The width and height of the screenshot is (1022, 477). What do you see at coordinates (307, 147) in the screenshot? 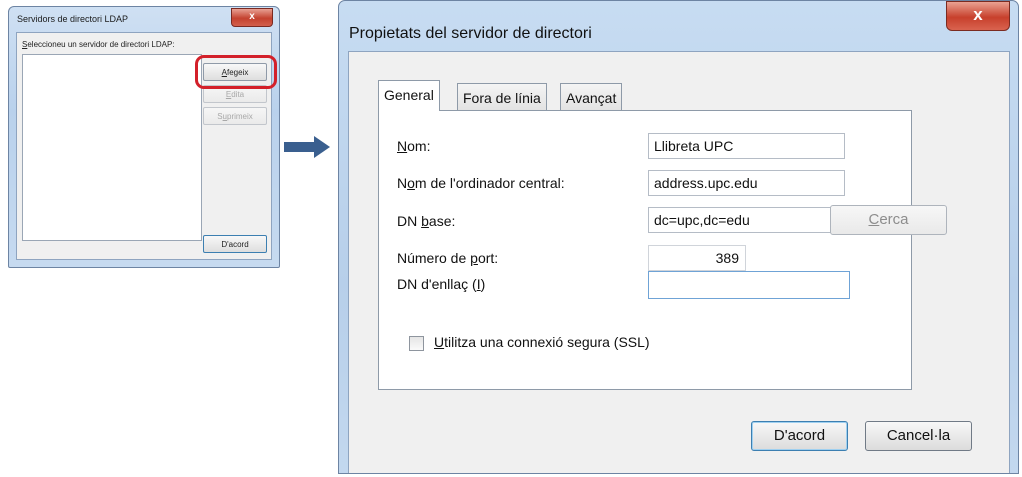
I see `right-arrow-icon` at bounding box center [307, 147].